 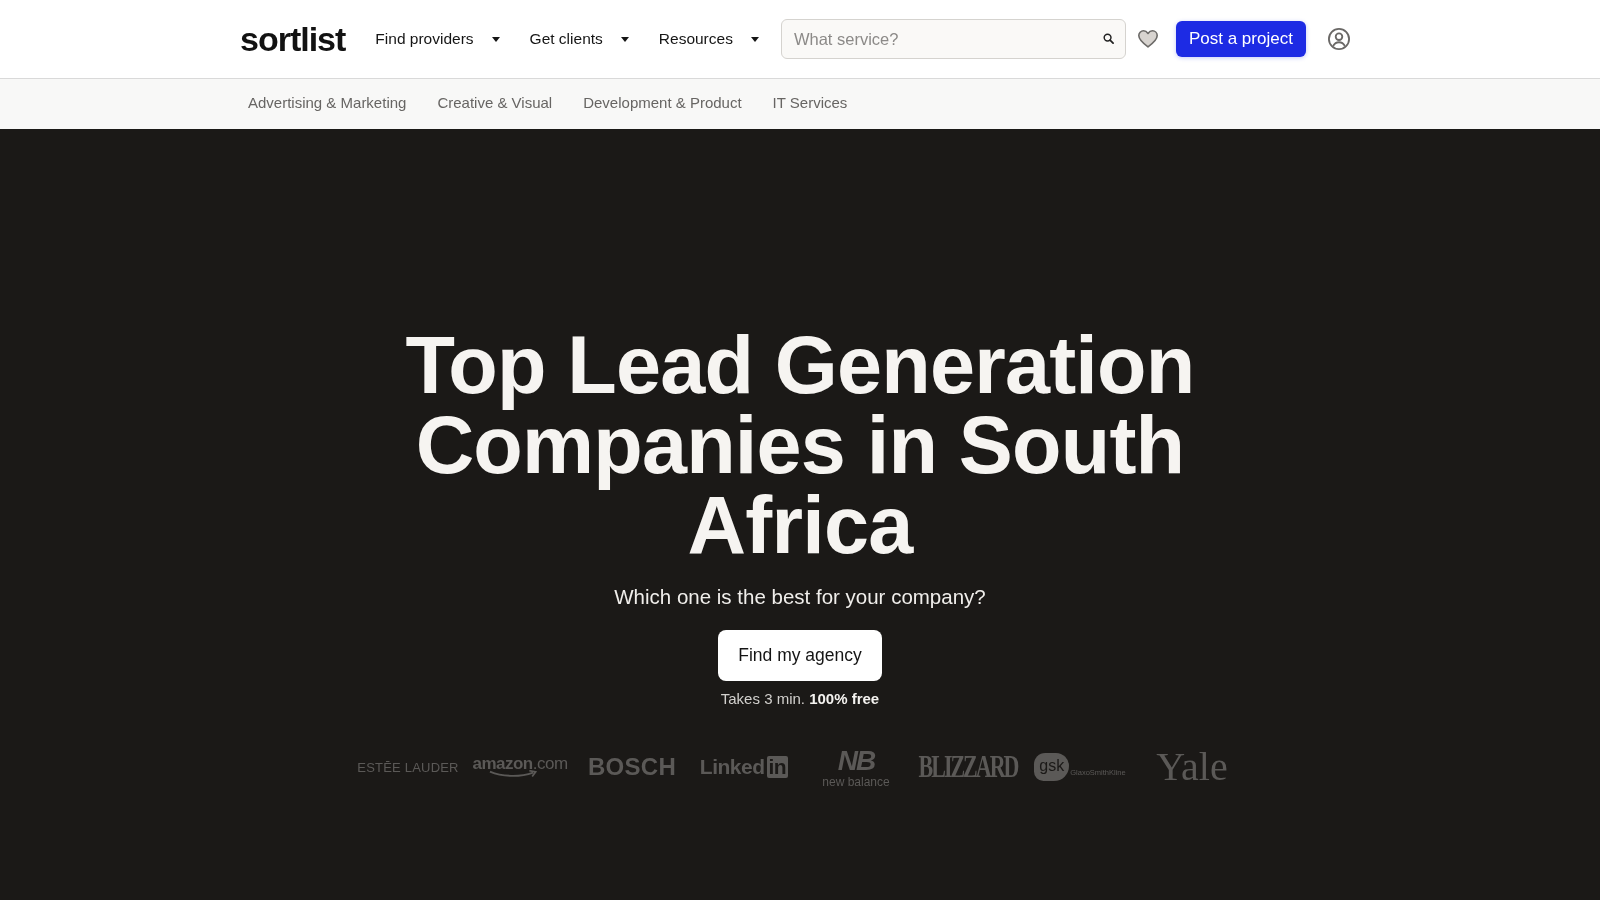 I want to click on post-project-button: Post a project, so click(x=1240, y=39).